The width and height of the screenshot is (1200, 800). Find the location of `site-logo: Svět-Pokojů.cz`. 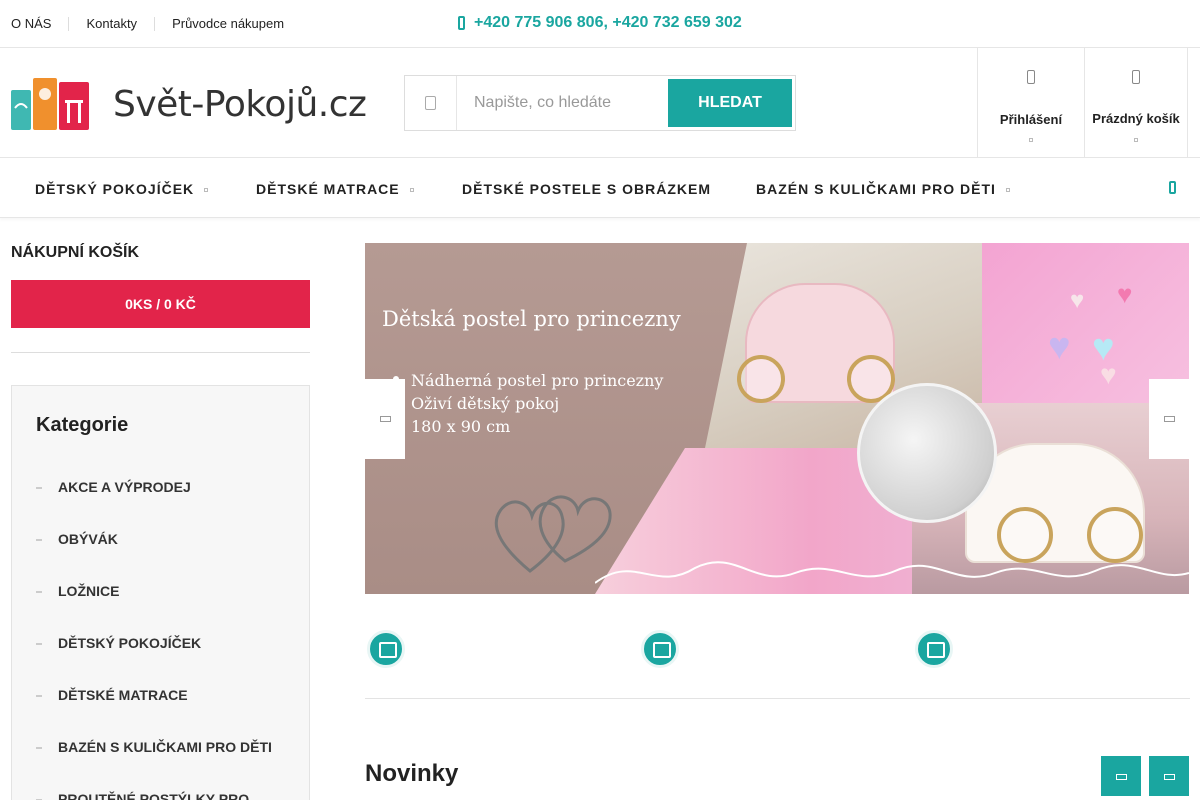

site-logo: Svět-Pokojů.cz is located at coordinates (191, 102).